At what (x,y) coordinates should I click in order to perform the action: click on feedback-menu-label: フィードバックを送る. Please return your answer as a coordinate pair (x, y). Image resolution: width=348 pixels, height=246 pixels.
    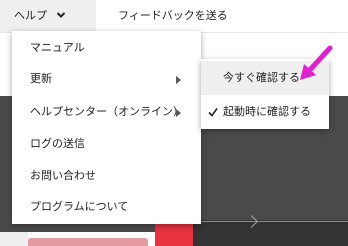
    Looking at the image, I should click on (173, 15).